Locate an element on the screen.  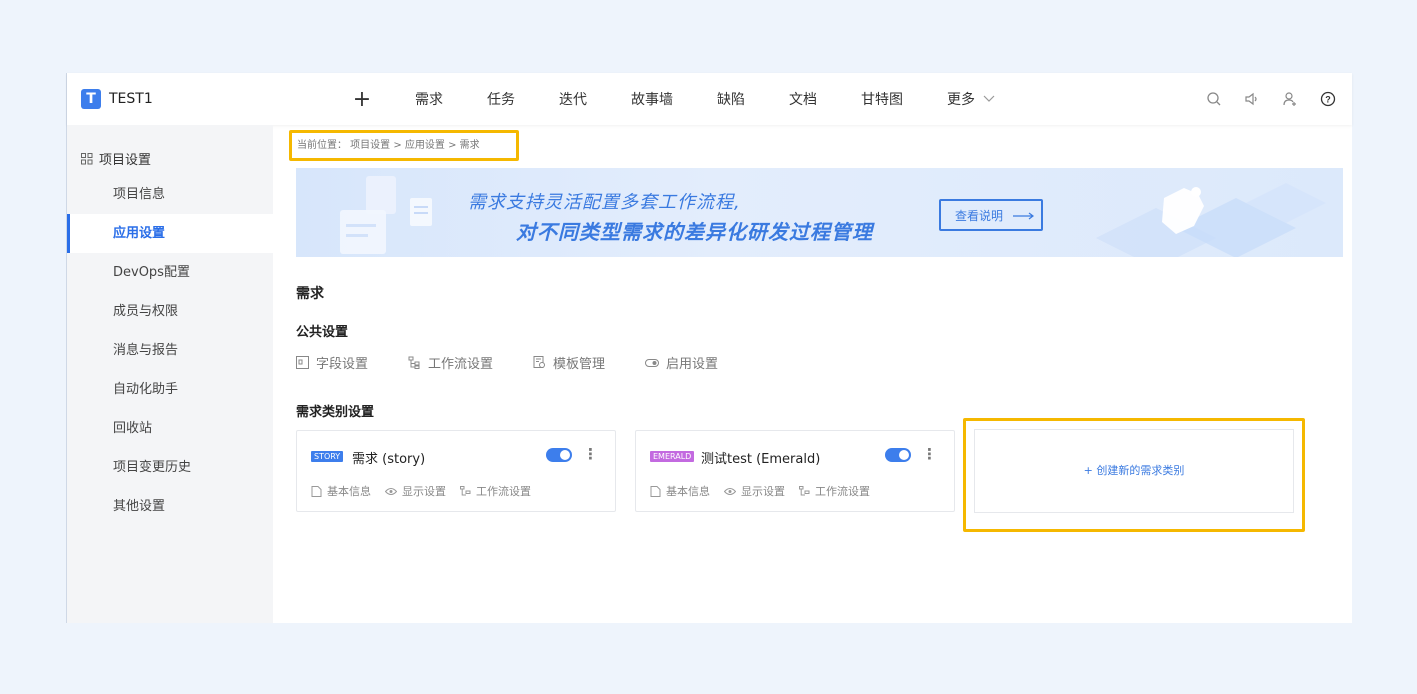
banner-line-1: 需求支持灵活配置多套工作流程, is located at coordinates (604, 202).